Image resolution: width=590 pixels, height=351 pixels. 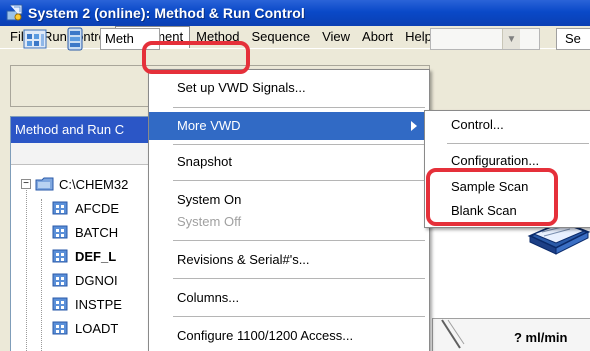 I want to click on tree-item: AFCDE, so click(x=85, y=208).